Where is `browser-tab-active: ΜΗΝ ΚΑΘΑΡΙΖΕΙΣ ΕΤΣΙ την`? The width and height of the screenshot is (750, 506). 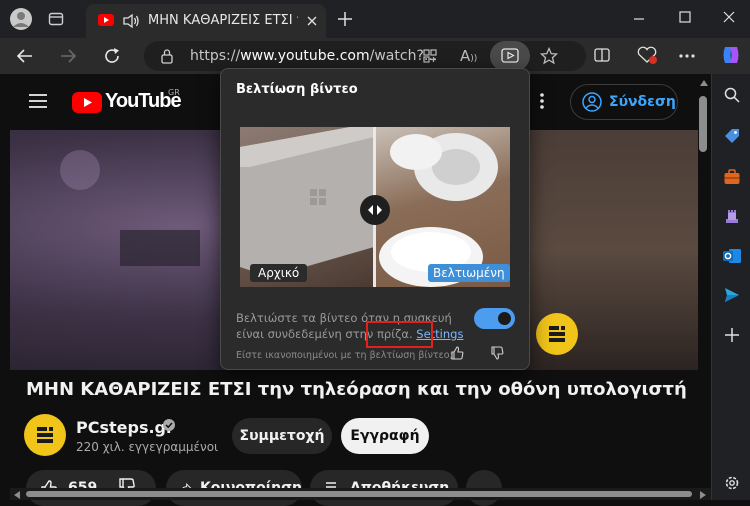 browser-tab-active: ΜΗΝ ΚΑΘΑΡΙΖΕΙΣ ΕΤΣΙ την is located at coordinates (206, 21).